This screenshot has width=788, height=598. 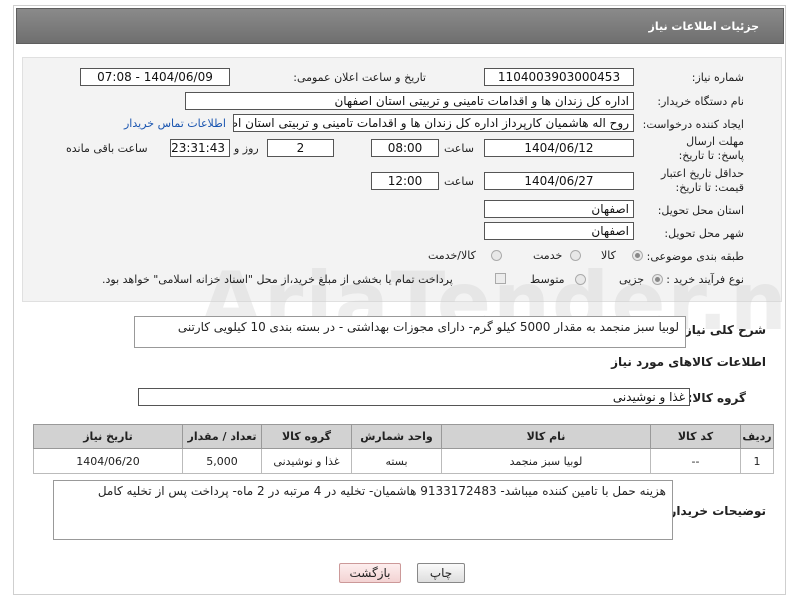 What do you see at coordinates (705, 279) in the screenshot?
I see `process-label: نوع فرآیند خرید :` at bounding box center [705, 279].